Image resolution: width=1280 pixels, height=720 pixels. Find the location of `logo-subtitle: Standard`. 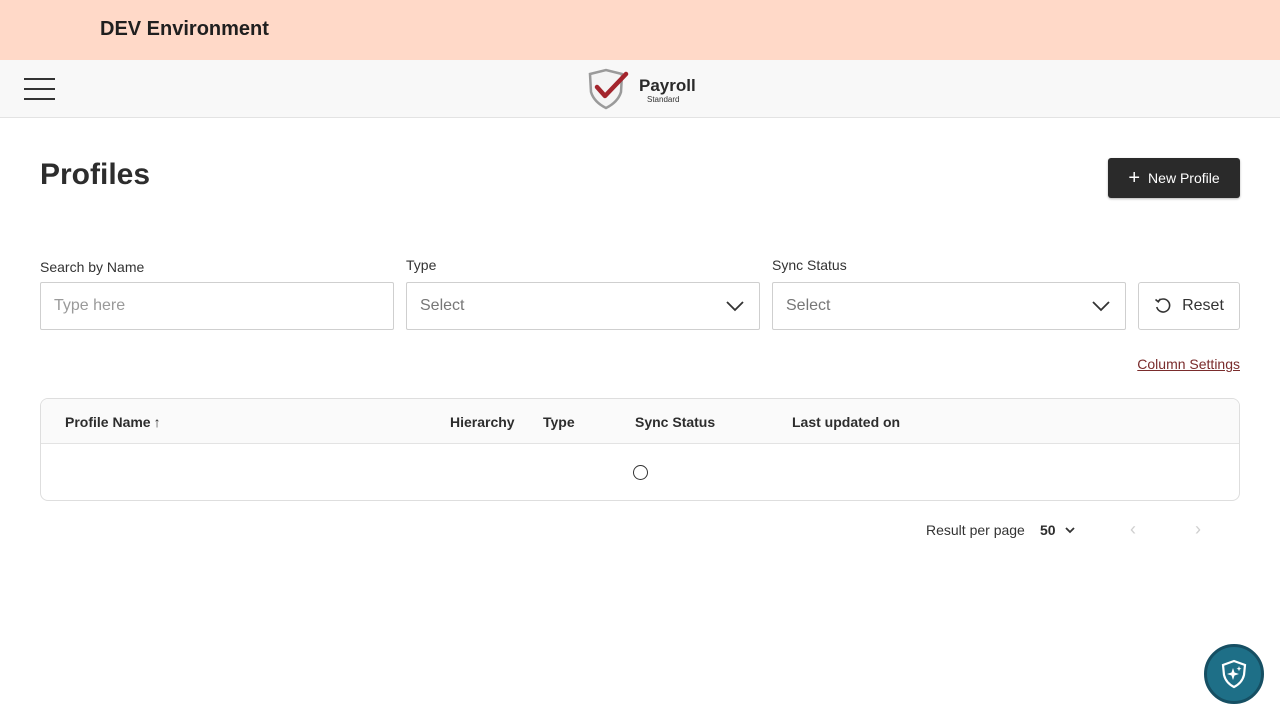

logo-subtitle: Standard is located at coordinates (663, 99).